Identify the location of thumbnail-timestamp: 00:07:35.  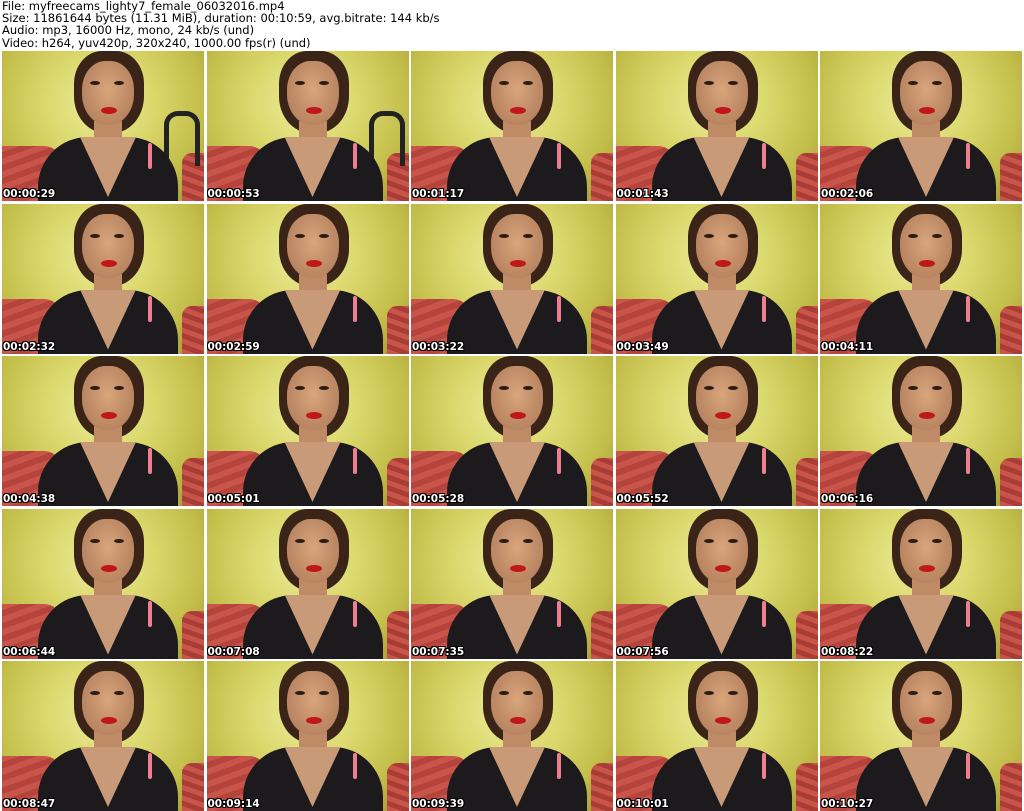
(438, 651).